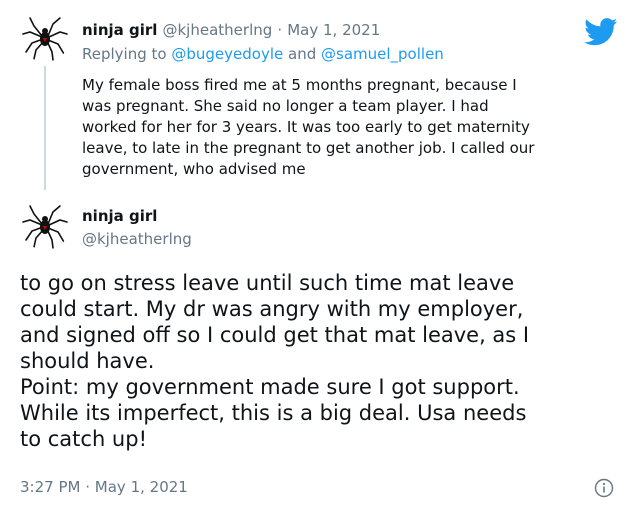  What do you see at coordinates (83, 439) in the screenshot?
I see `tweet2-line: to catch up!` at bounding box center [83, 439].